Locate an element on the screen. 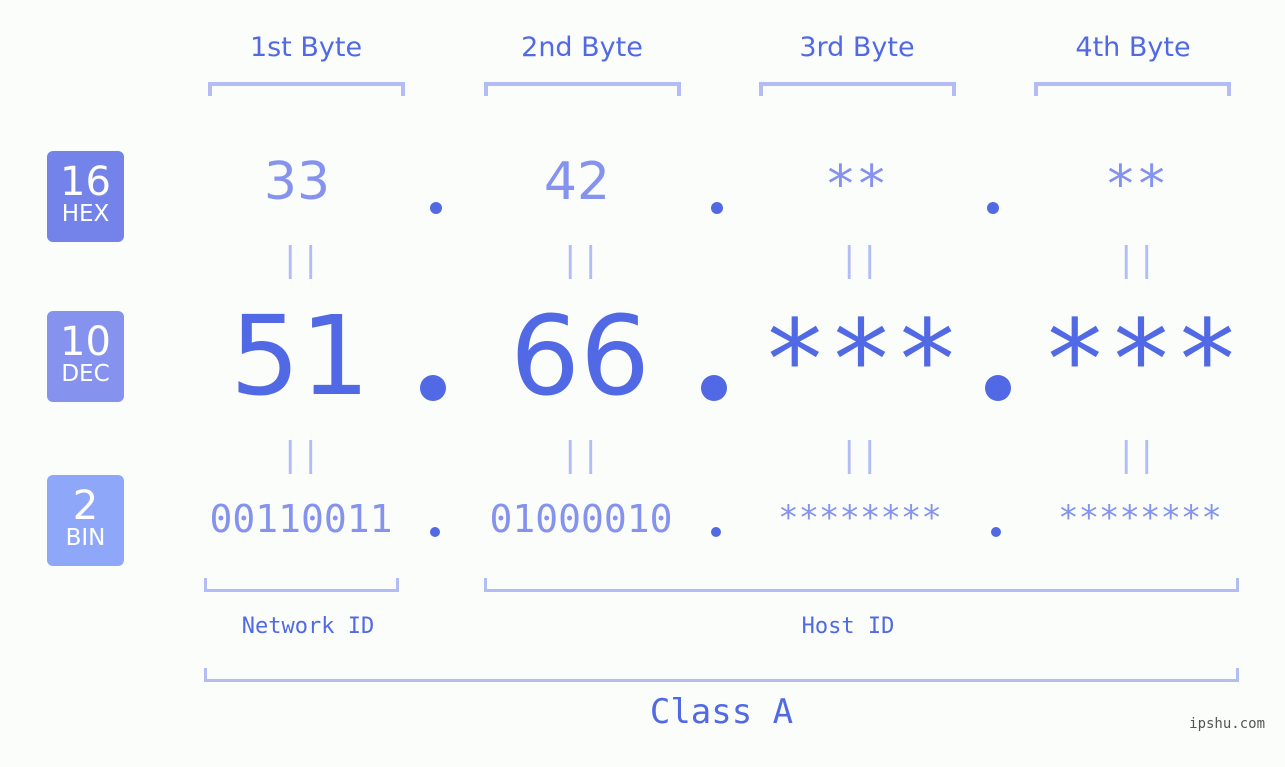 The image size is (1285, 767). dec-byte-3: *** is located at coordinates (861, 360).